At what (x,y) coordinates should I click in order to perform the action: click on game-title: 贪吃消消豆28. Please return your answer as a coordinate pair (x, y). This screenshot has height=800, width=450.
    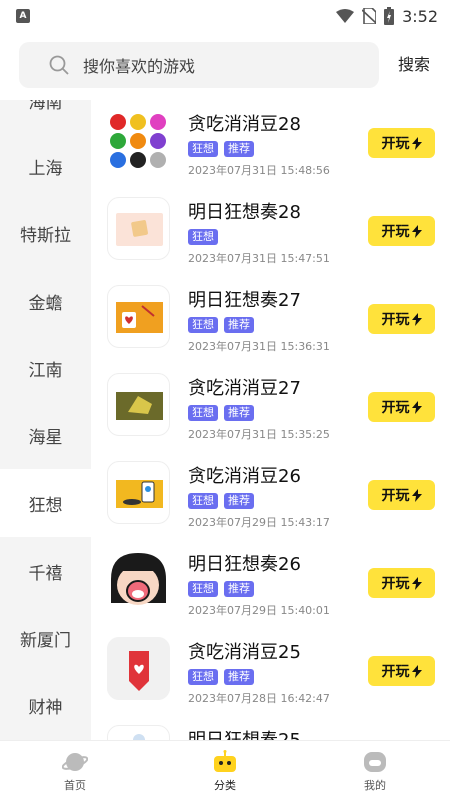
    Looking at the image, I should click on (244, 124).